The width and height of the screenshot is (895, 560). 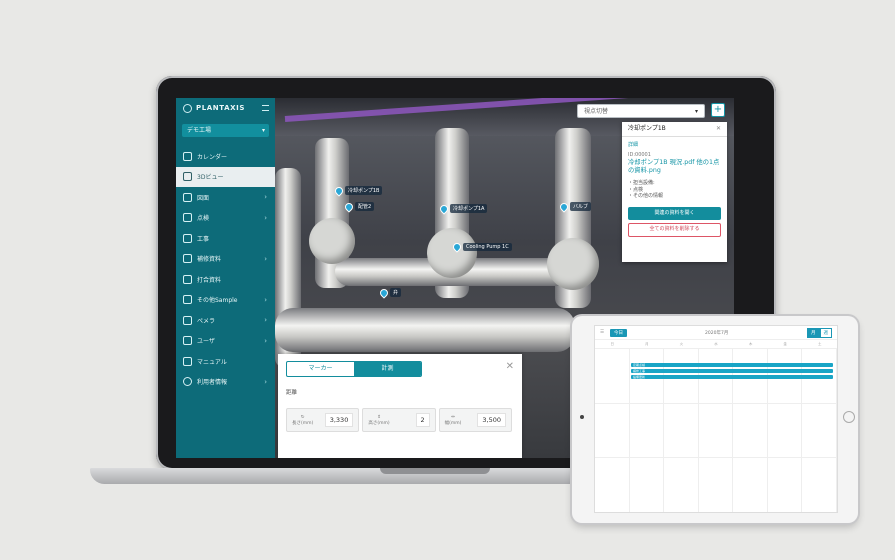 I want to click on detail-id: ID:00001, so click(x=639, y=155).